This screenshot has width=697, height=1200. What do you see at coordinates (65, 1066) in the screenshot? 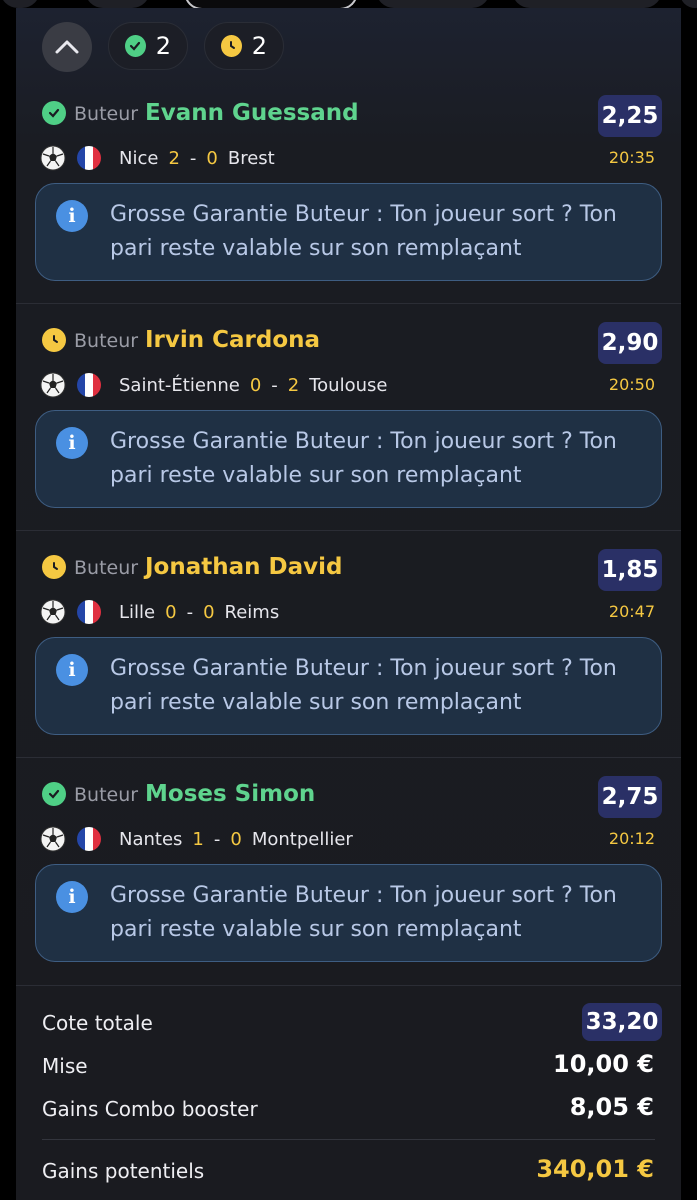
I see `stake-label: Mise` at bounding box center [65, 1066].